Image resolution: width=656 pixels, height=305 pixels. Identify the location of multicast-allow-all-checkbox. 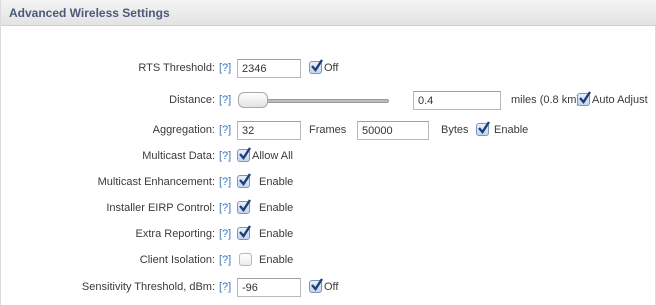
(244, 154).